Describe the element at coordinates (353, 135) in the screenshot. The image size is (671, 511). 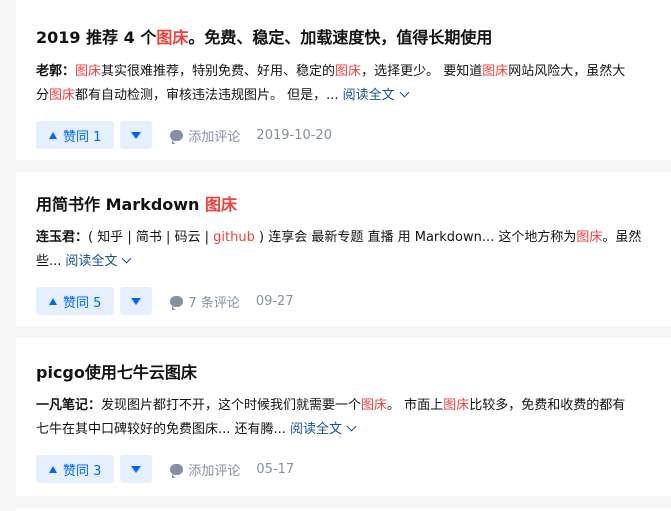
I see `action-bar: 赞同 1 添加评论 2019-10-20` at that location.